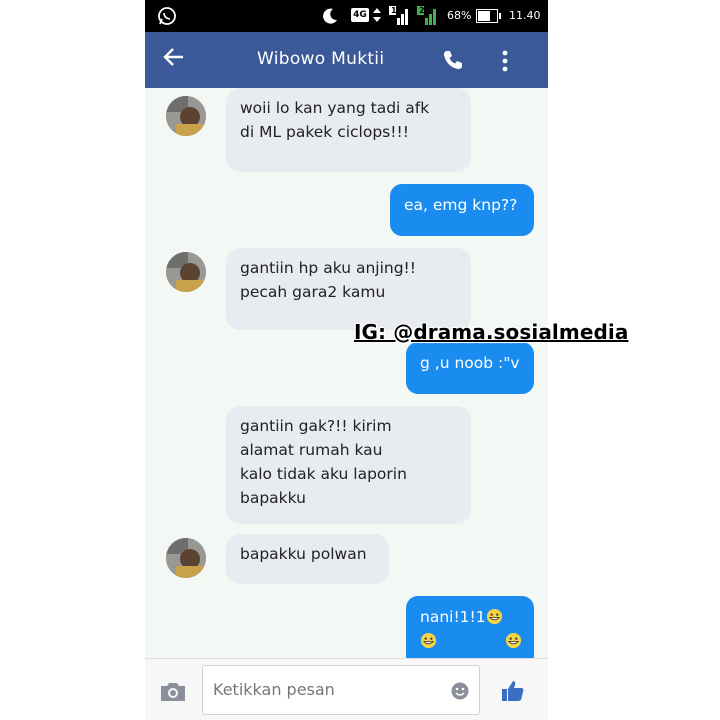 This screenshot has height=720, width=720. I want to click on message-composer, so click(346, 689).